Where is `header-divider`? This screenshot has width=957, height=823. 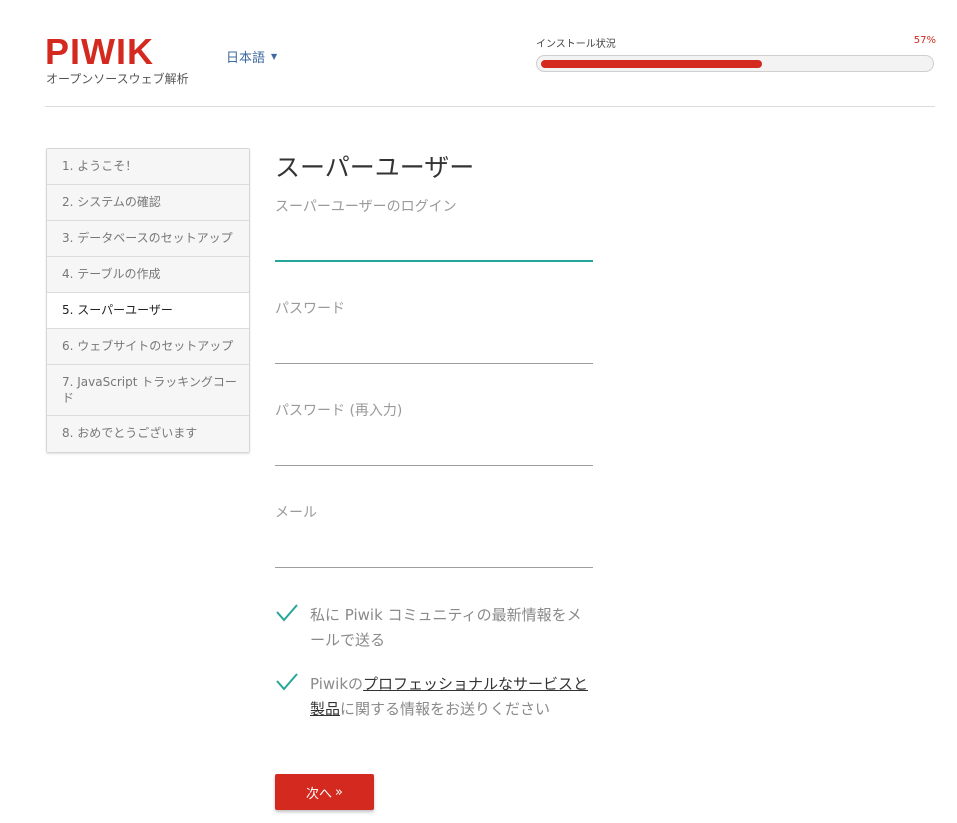 header-divider is located at coordinates (490, 106).